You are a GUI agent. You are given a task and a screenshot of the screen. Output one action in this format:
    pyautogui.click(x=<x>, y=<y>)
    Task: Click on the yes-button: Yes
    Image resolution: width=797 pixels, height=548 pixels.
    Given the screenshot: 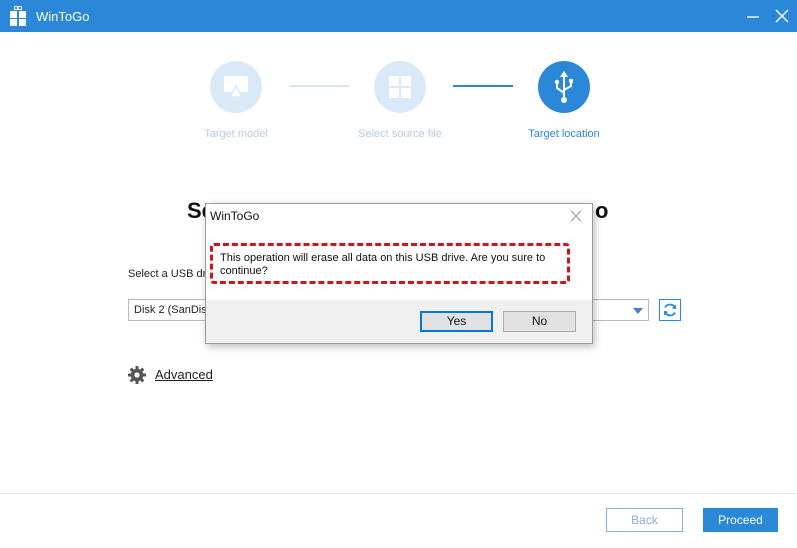 What is the action you would take?
    pyautogui.click(x=456, y=321)
    